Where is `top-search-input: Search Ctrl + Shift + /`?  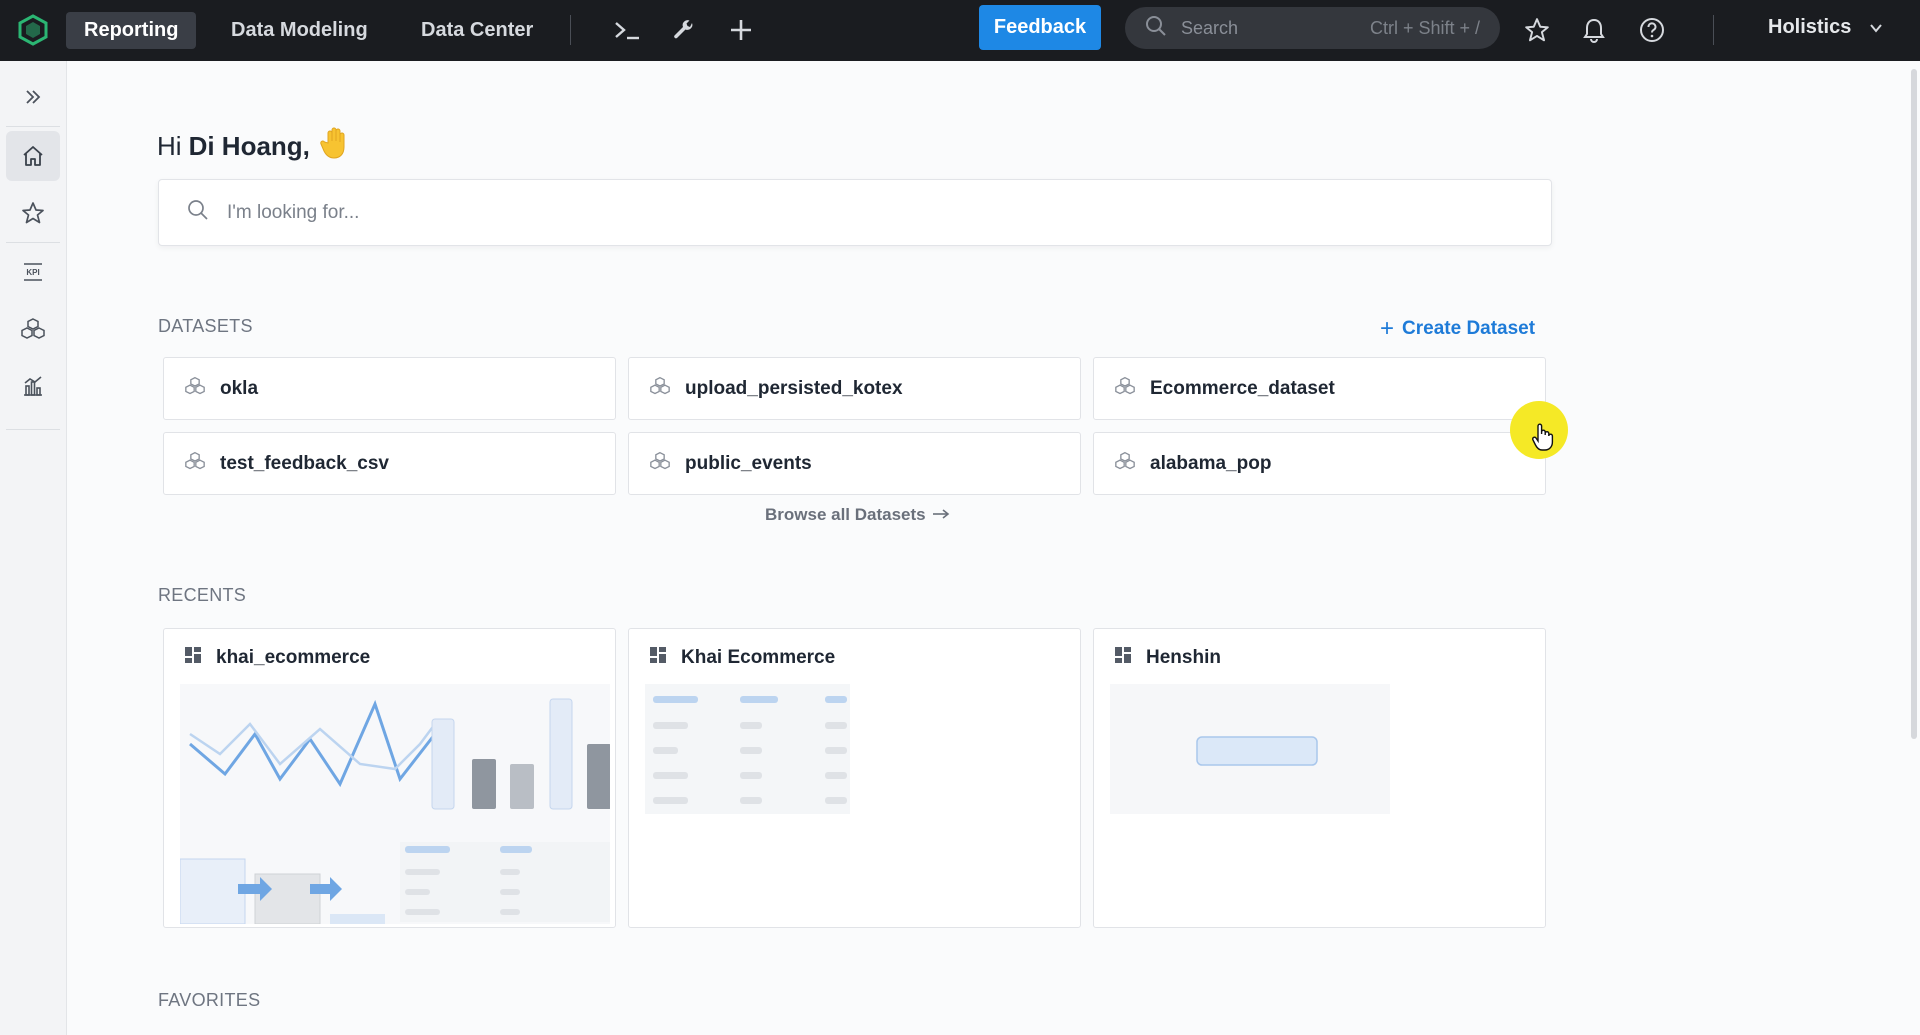 top-search-input: Search Ctrl + Shift + / is located at coordinates (1312, 28).